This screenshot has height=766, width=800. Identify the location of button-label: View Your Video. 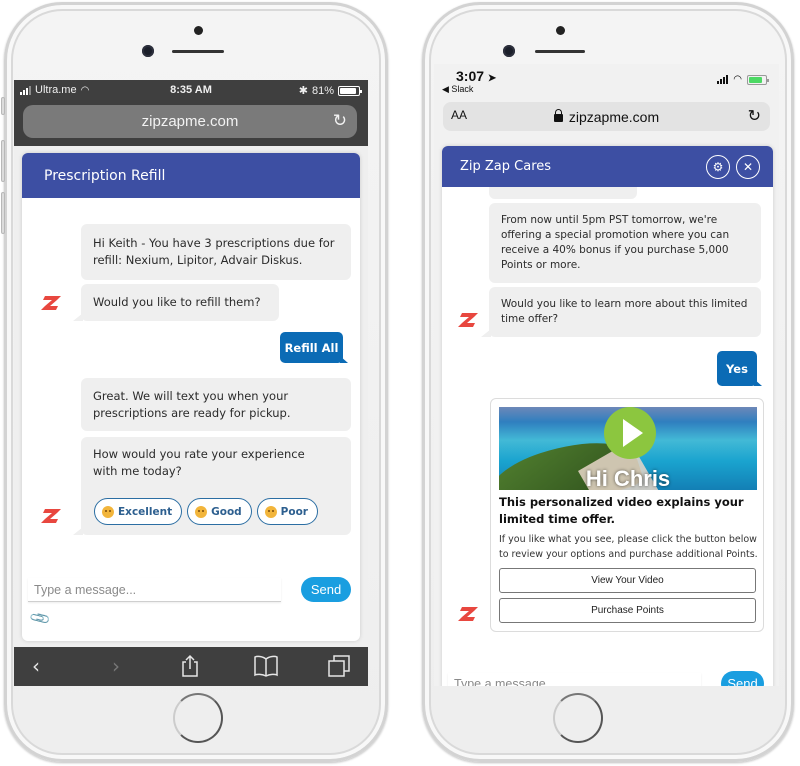
(627, 580).